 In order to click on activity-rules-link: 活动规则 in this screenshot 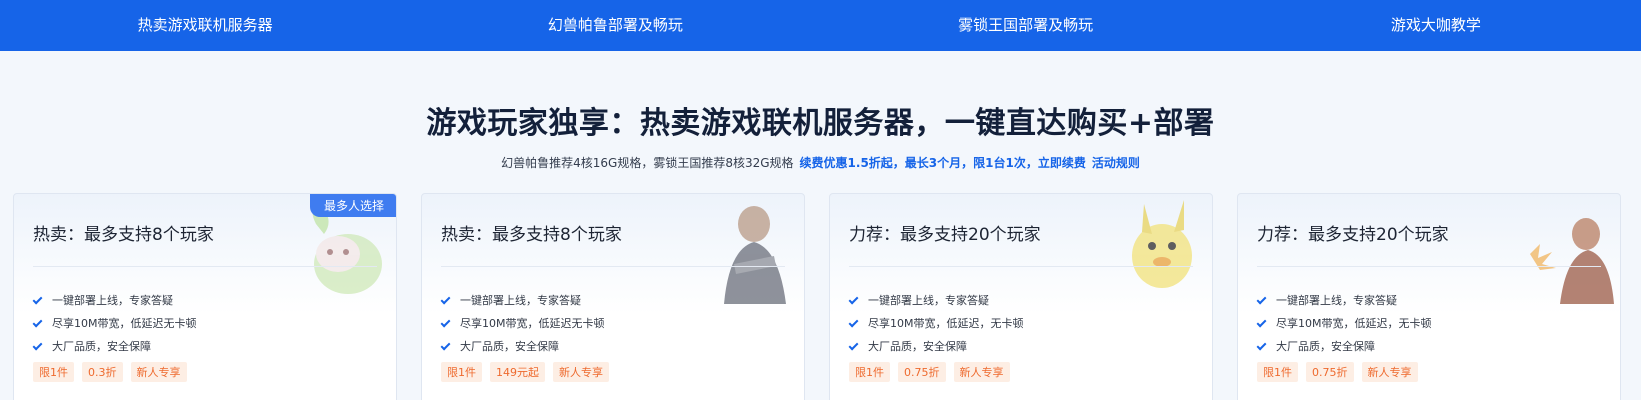, I will do `click(1116, 163)`.